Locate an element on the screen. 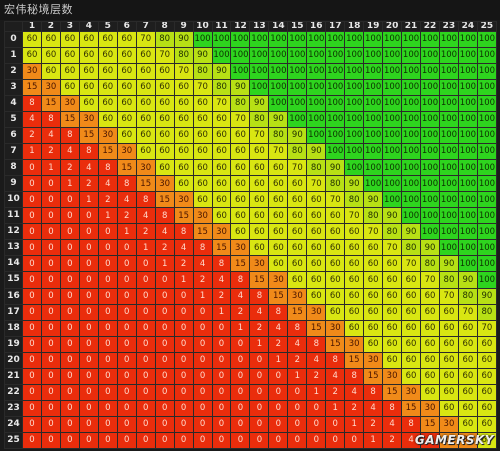 Image resolution: width=500 pixels, height=451 pixels. column-header: 5 is located at coordinates (107, 26).